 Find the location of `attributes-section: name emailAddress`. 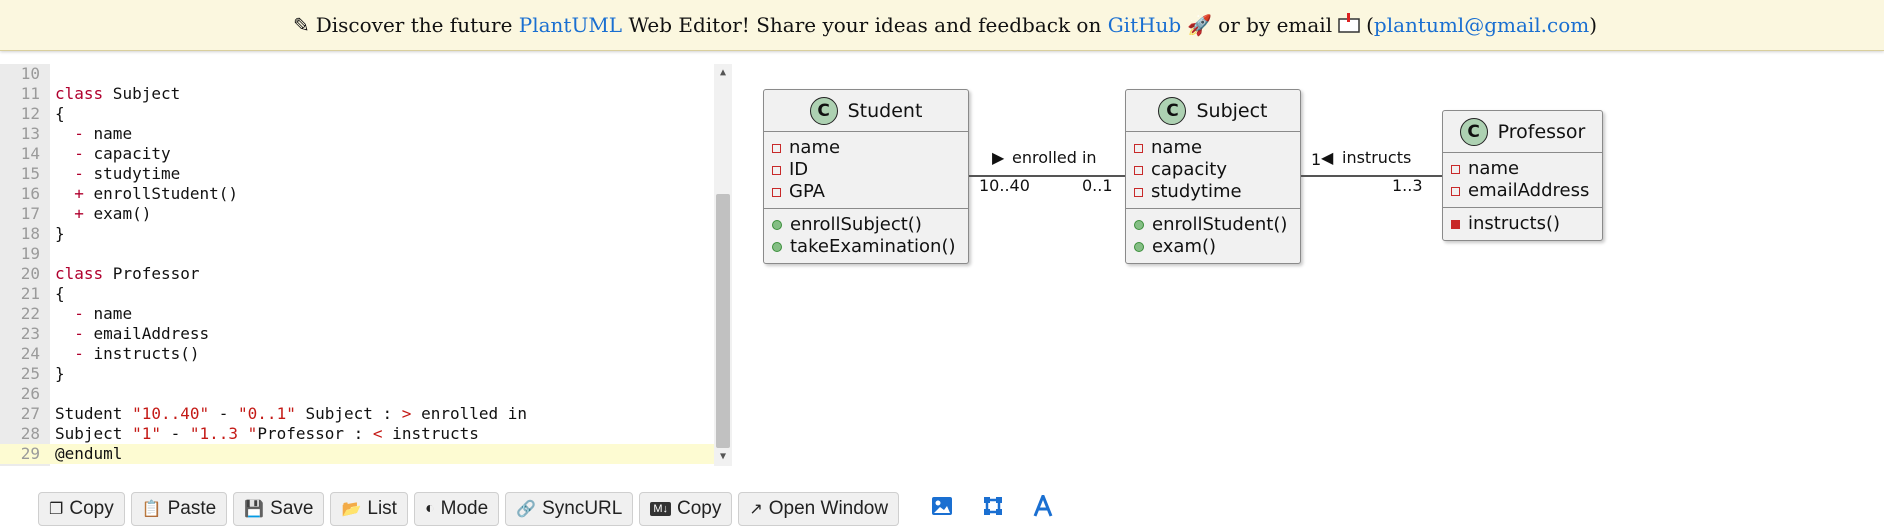

attributes-section: name emailAddress is located at coordinates (1522, 180).